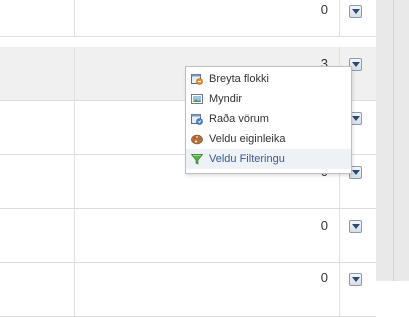 The image size is (409, 317). Describe the element at coordinates (197, 99) in the screenshot. I see `image-icon` at that location.